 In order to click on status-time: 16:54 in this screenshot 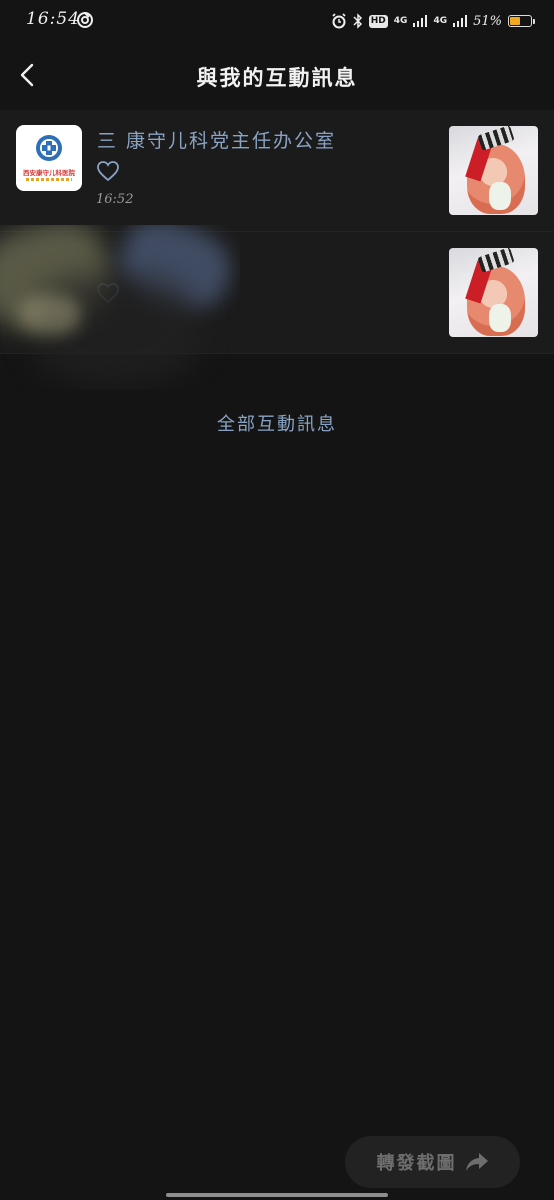, I will do `click(53, 19)`.